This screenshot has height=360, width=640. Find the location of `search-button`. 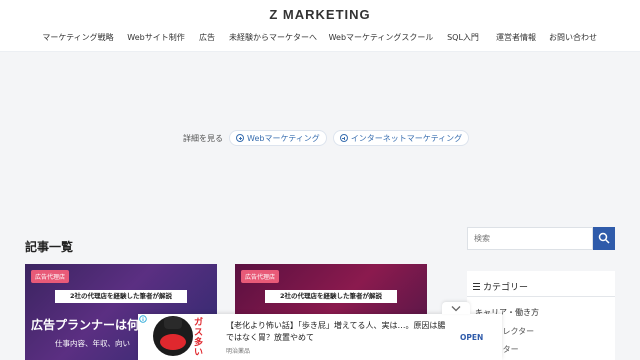

search-button is located at coordinates (604, 238).